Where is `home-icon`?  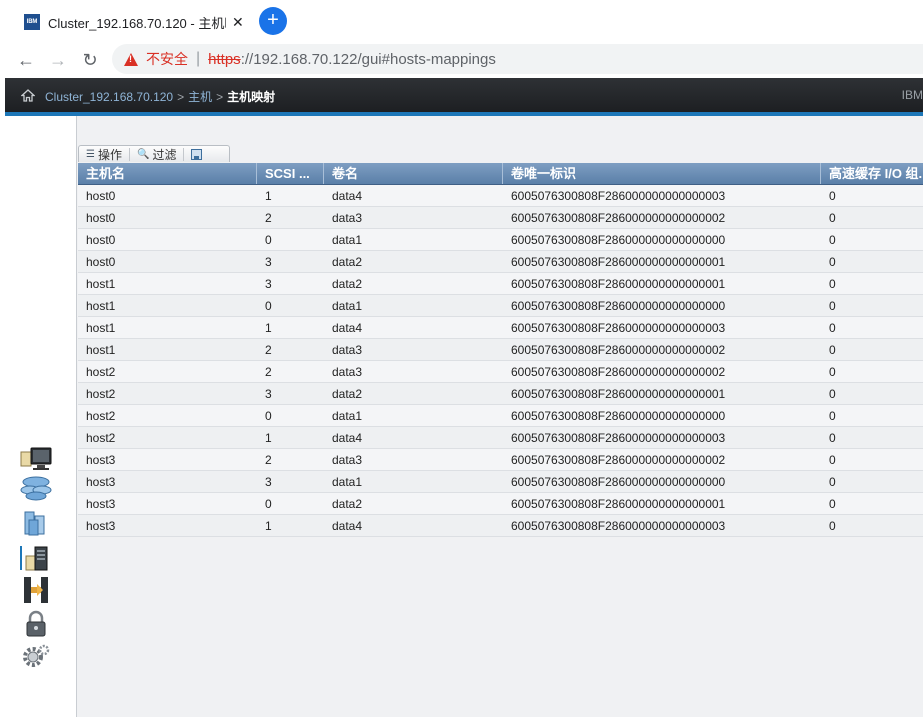 home-icon is located at coordinates (28, 95).